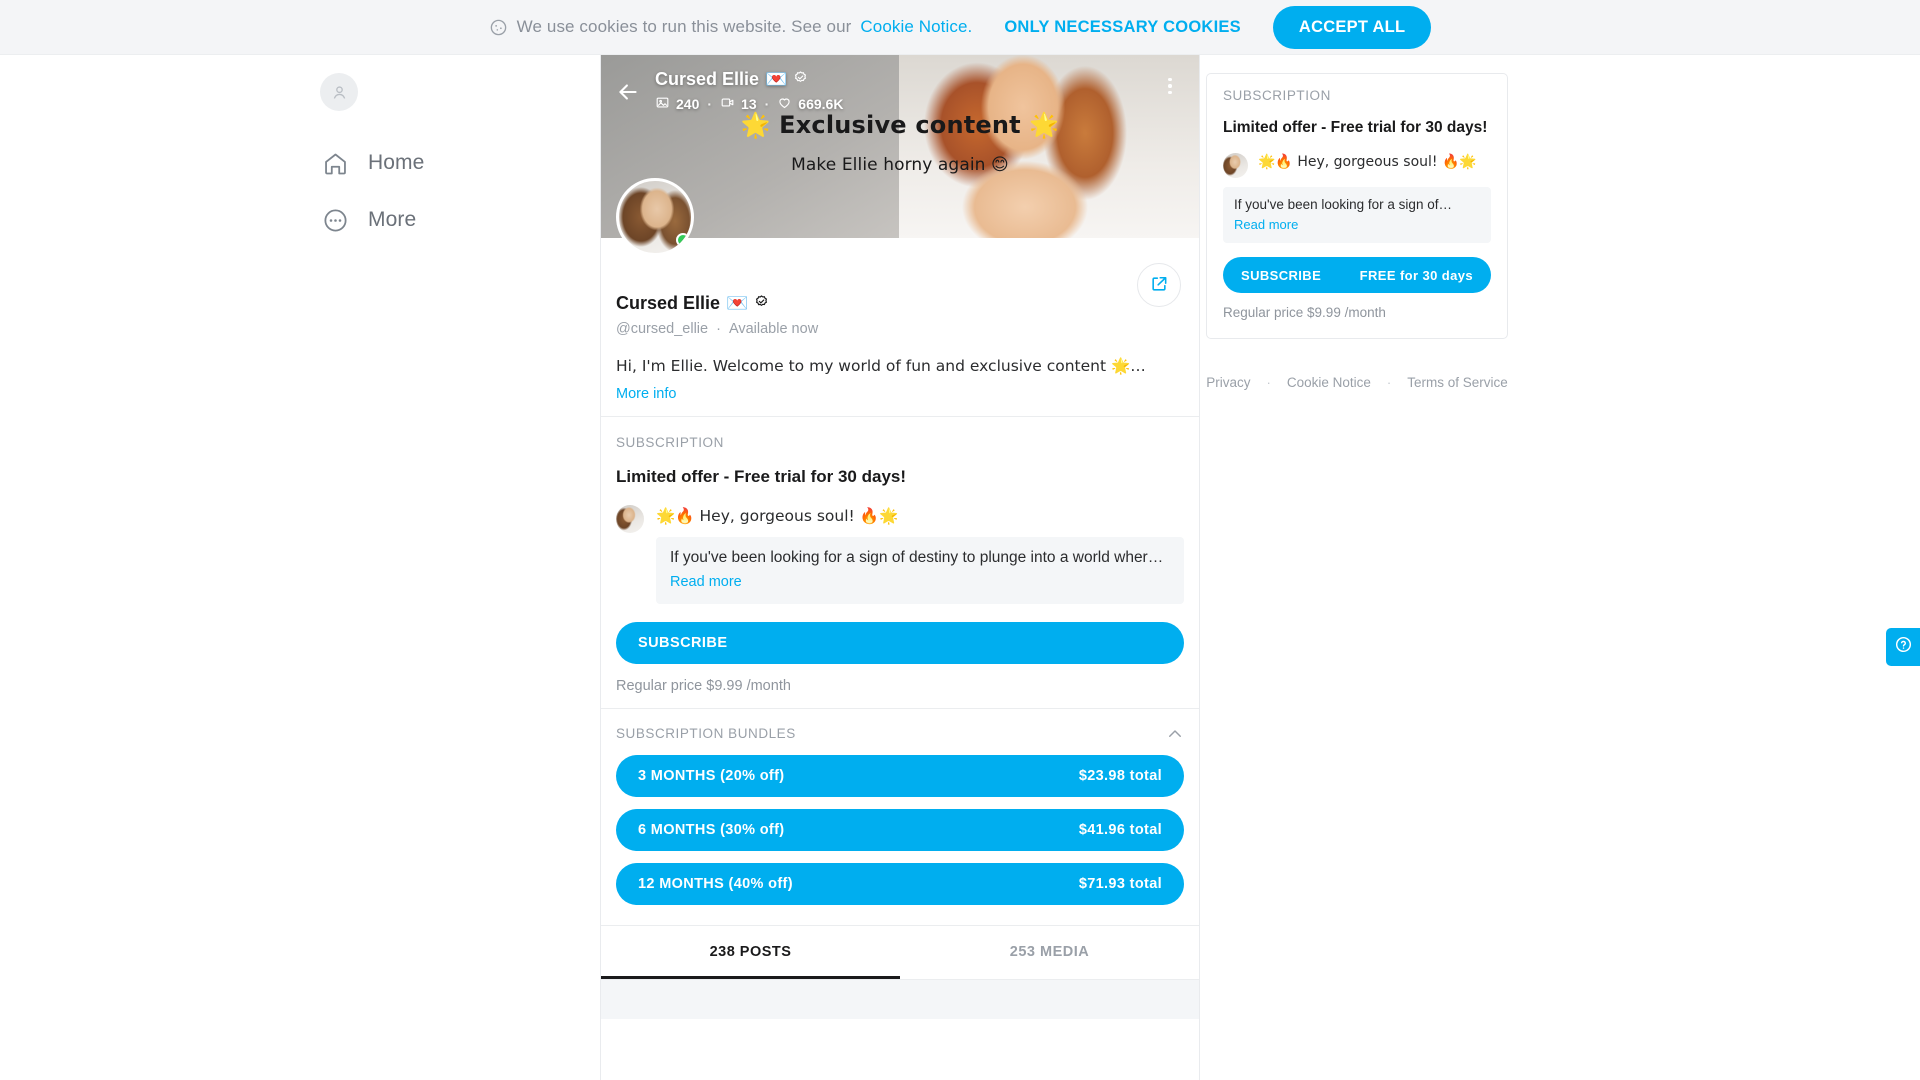 This screenshot has width=1920, height=1080. I want to click on cover-header-bar: Cursed Ellie 💌 240 · 13 · 669.6K, so click(900, 86).